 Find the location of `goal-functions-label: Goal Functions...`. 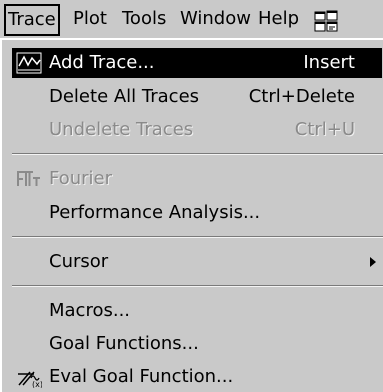

goal-functions-label: Goal Functions... is located at coordinates (124, 343).